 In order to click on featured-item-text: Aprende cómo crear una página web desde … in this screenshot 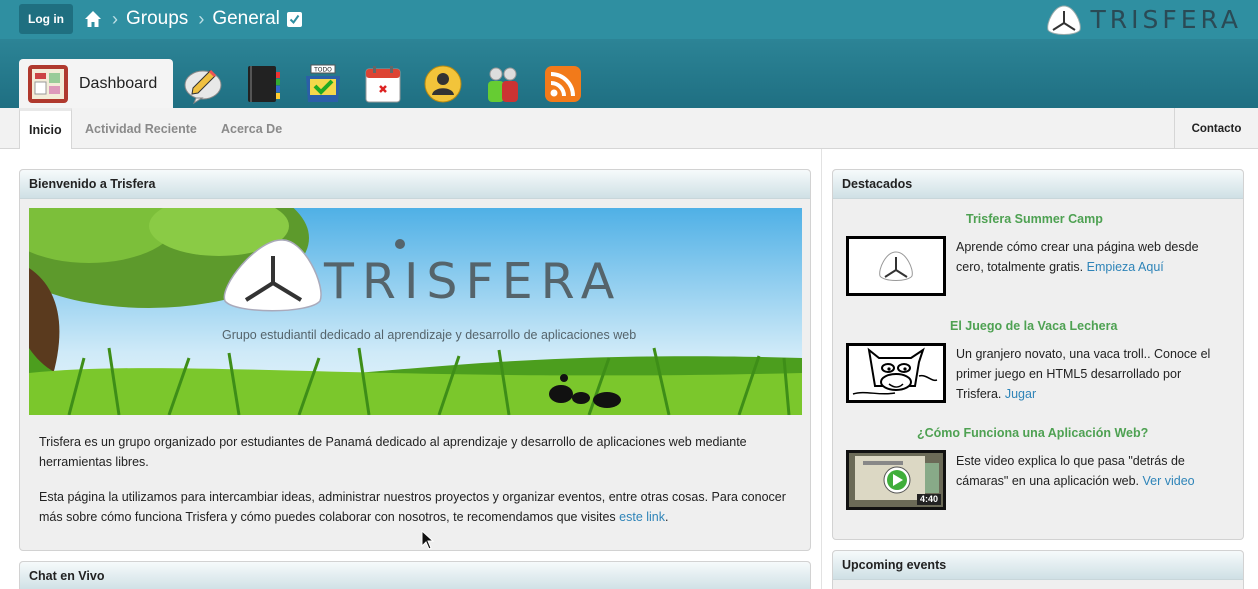, I will do `click(1091, 257)`.